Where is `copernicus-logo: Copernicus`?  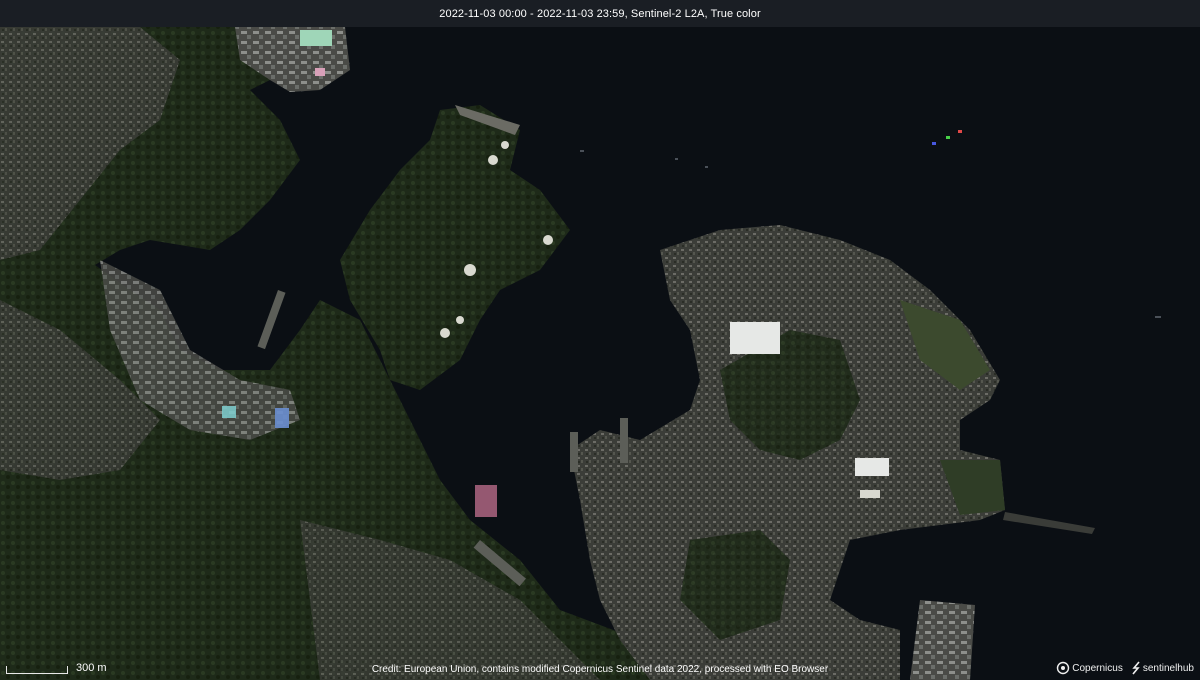 copernicus-logo: Copernicus is located at coordinates (1089, 668).